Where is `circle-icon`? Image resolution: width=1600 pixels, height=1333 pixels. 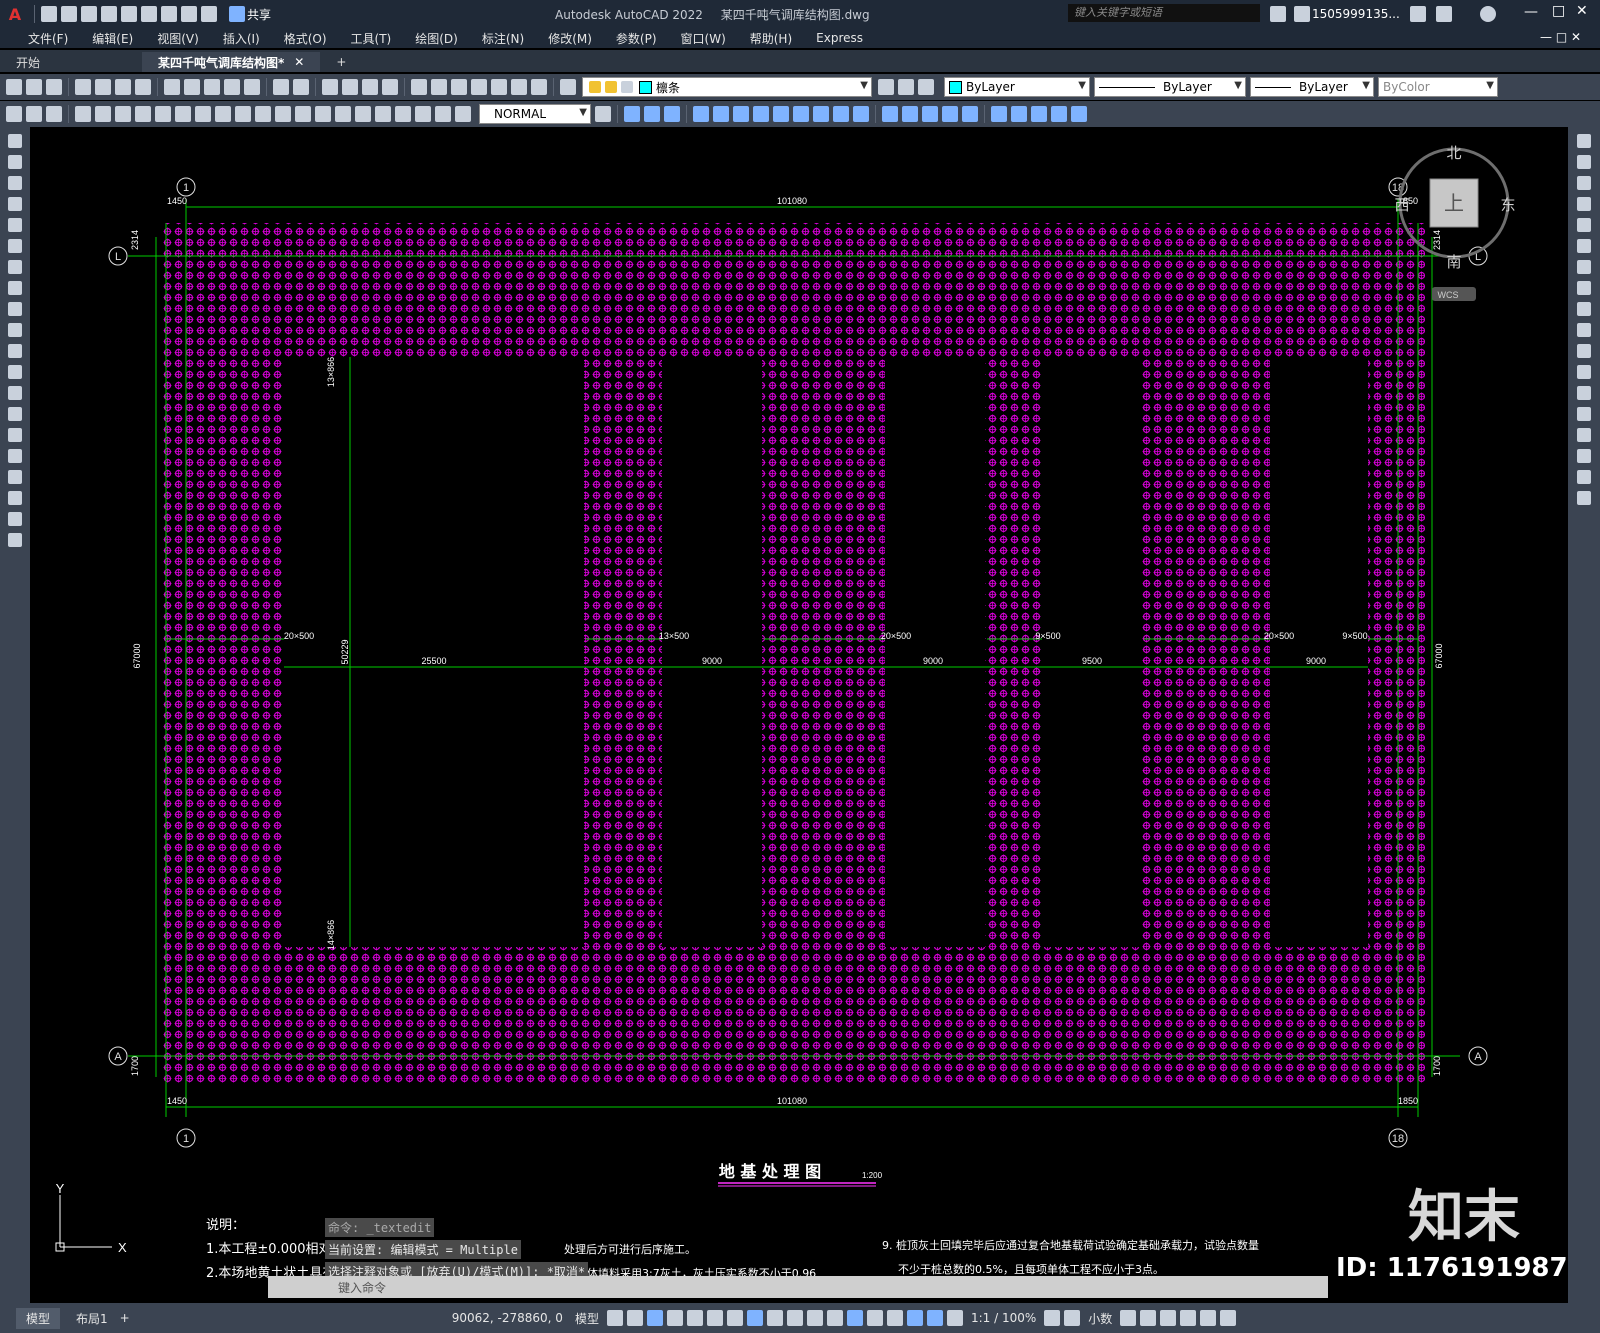 circle-icon is located at coordinates (15, 267).